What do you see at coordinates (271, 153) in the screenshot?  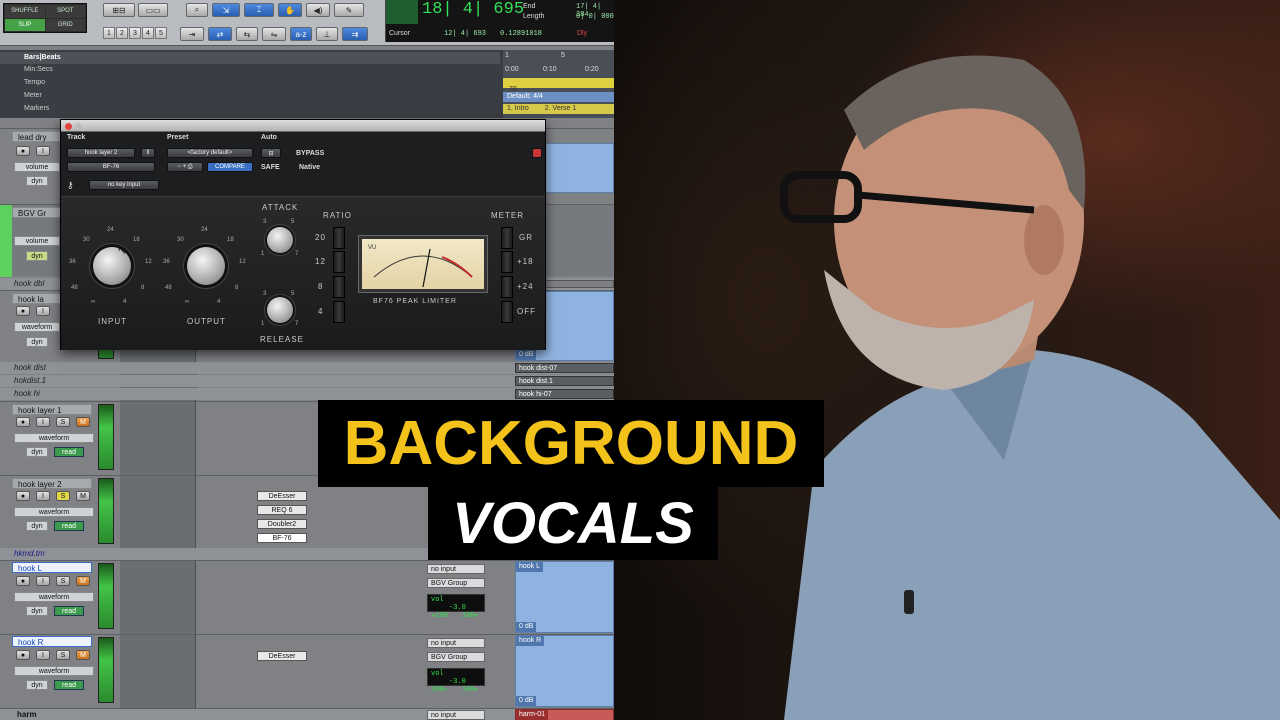 I see `automation-icon: ⊟` at bounding box center [271, 153].